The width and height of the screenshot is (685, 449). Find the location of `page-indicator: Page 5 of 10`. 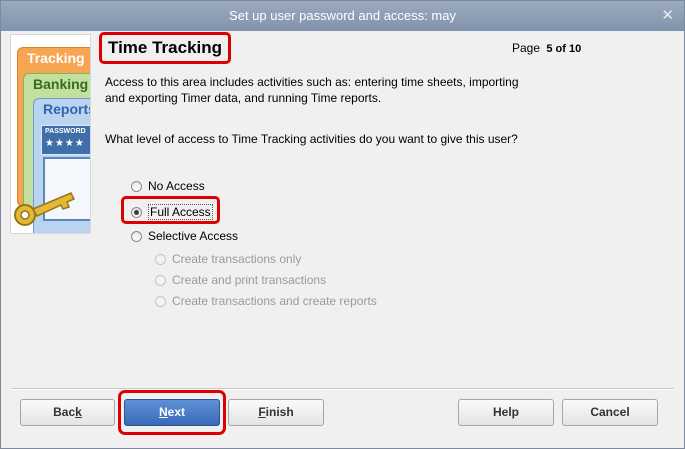

page-indicator: Page 5 of 10 is located at coordinates (546, 48).